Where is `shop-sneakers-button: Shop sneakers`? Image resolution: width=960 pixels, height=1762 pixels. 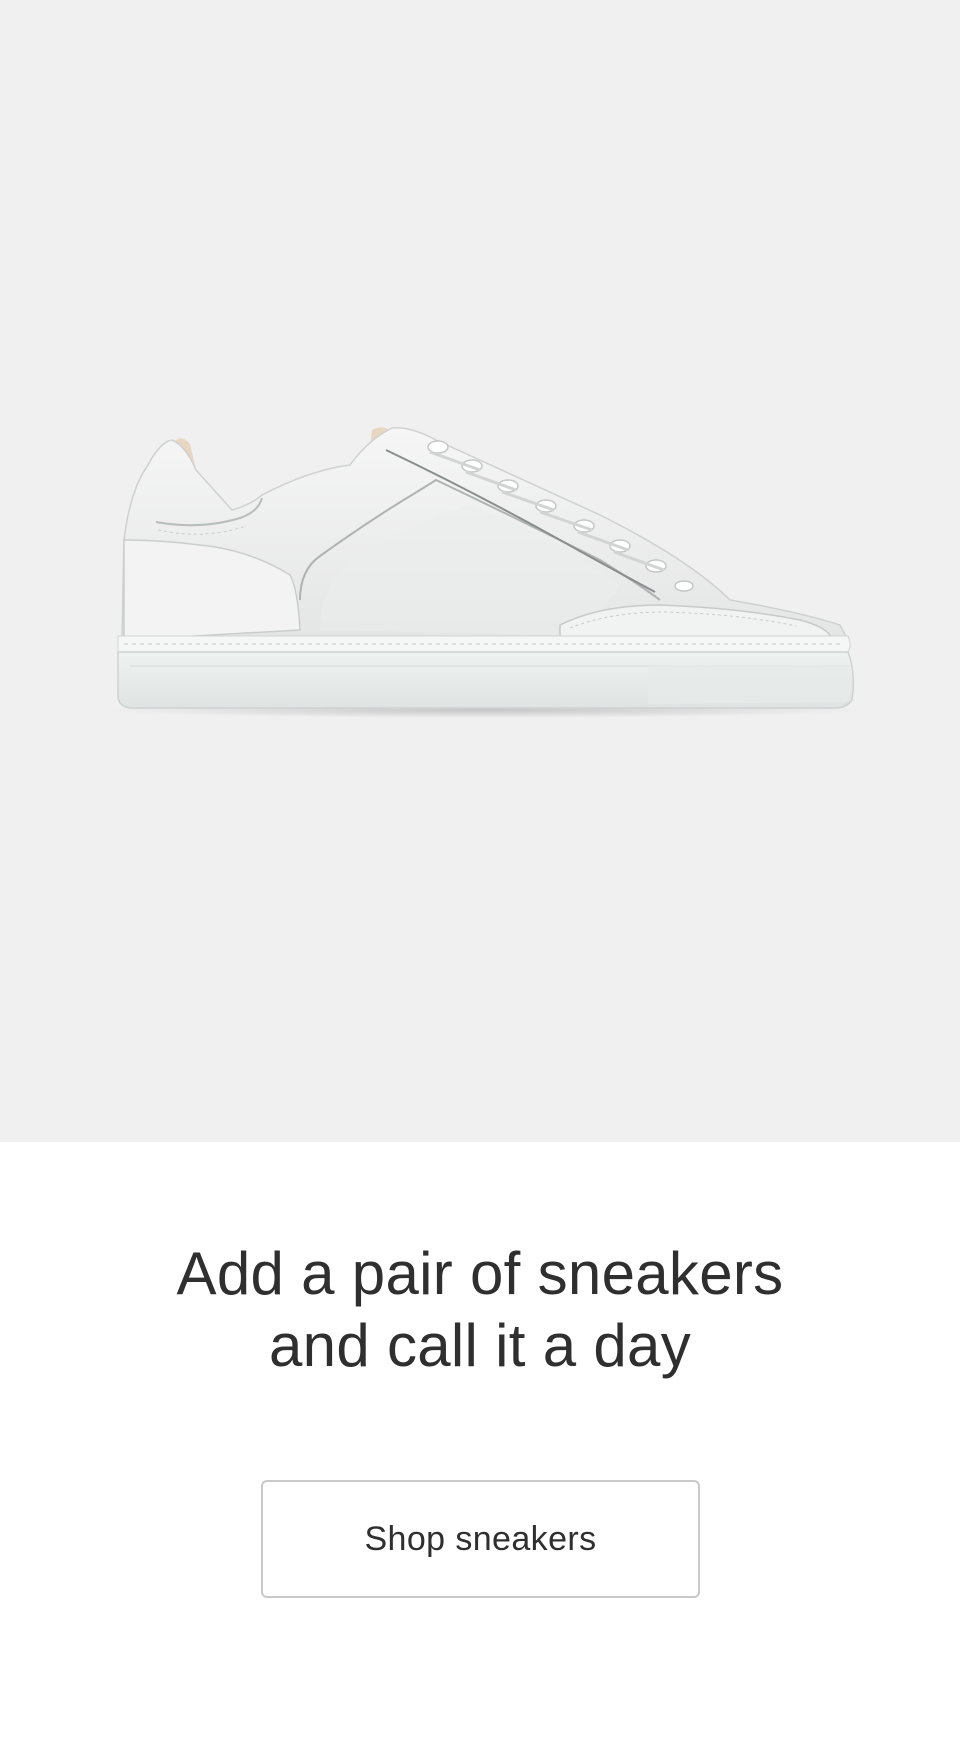 shop-sneakers-button: Shop sneakers is located at coordinates (480, 1539).